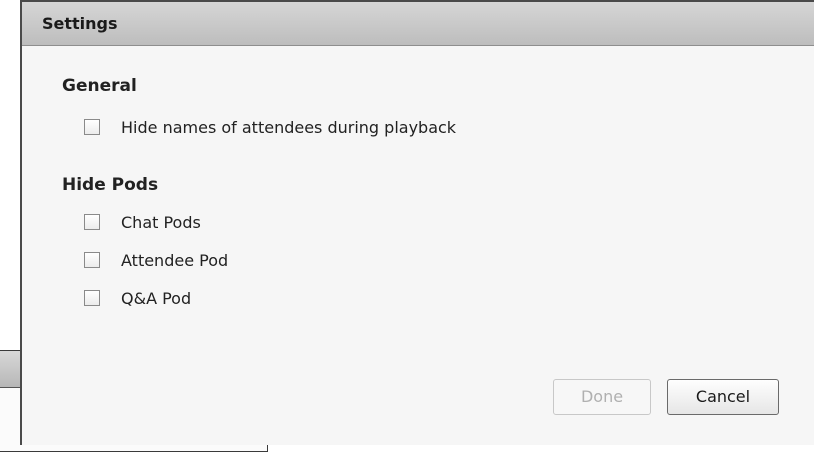  I want to click on option-label: Hide names of attendees during playback, so click(289, 127).